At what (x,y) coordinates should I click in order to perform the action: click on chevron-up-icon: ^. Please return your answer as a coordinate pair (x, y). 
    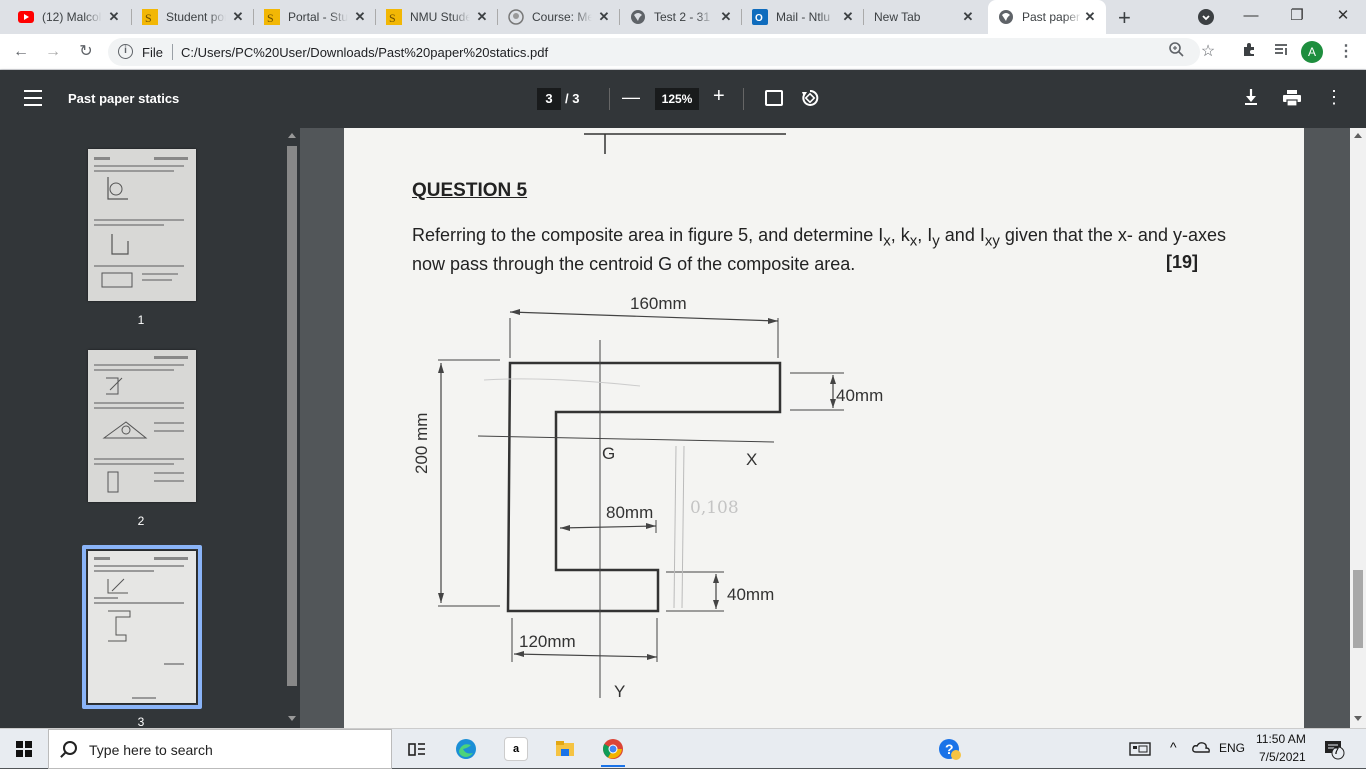
    Looking at the image, I should click on (1173, 747).